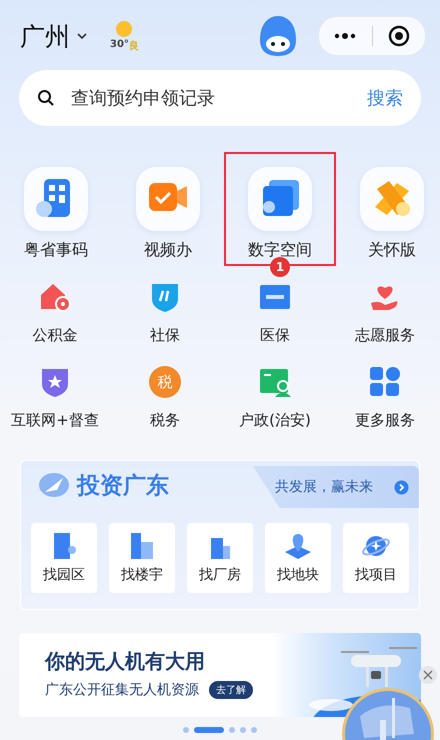  Describe the element at coordinates (55, 335) in the screenshot. I see `service-label: 公积金` at that location.